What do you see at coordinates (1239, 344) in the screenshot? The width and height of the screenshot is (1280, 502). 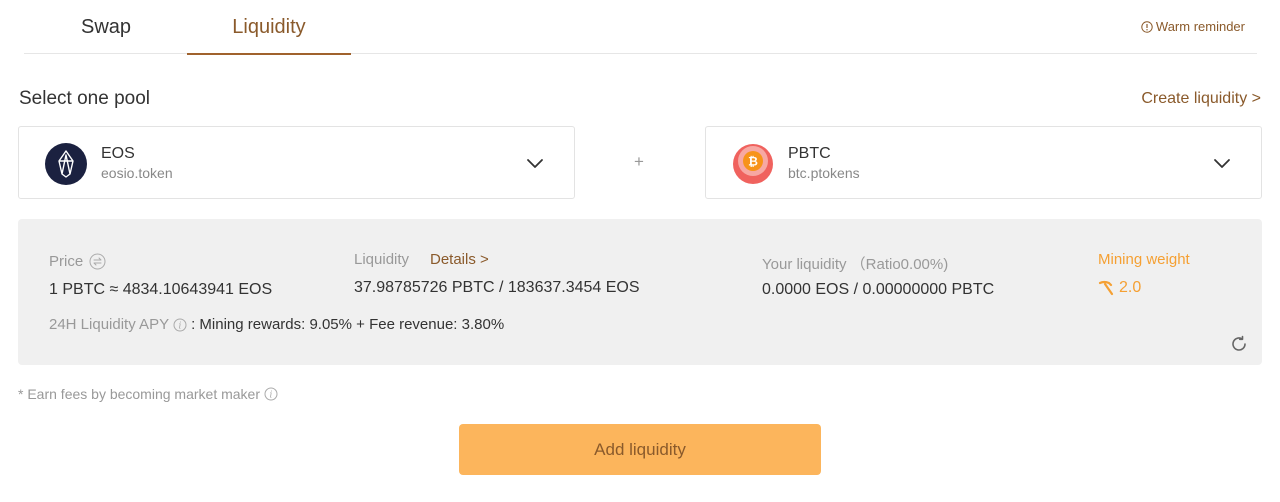 I see `refresh-icon` at bounding box center [1239, 344].